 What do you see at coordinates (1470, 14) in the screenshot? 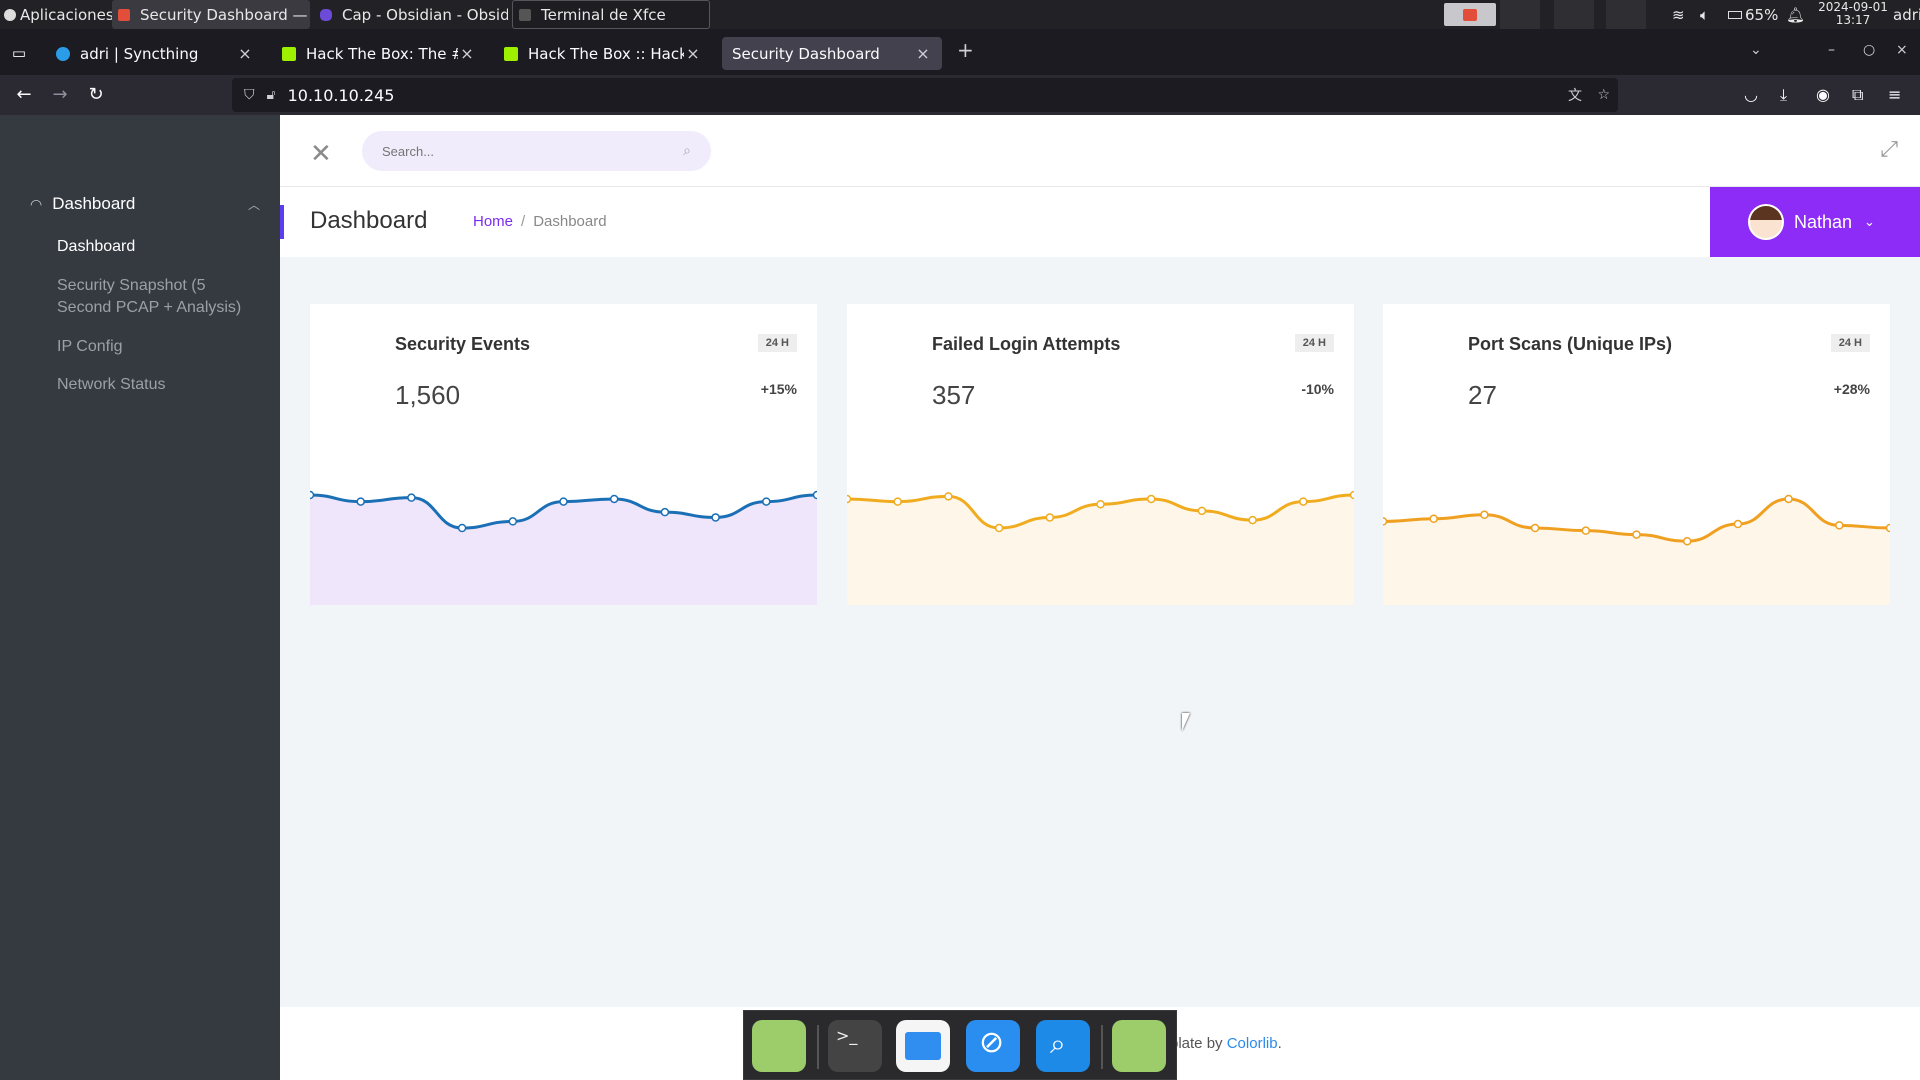
I see `workspace-switcher` at bounding box center [1470, 14].